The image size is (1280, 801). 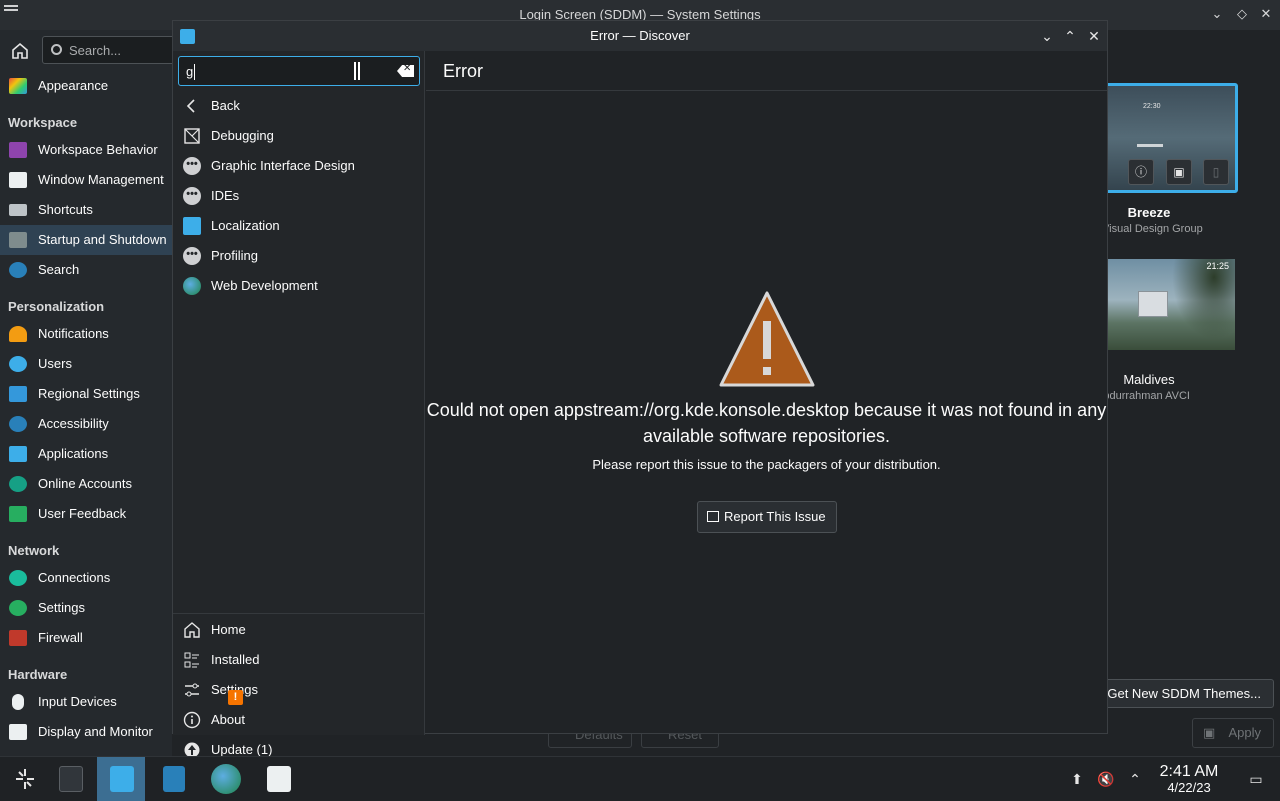 What do you see at coordinates (1256, 779) in the screenshot?
I see `show-desktop-icon: ▭` at bounding box center [1256, 779].